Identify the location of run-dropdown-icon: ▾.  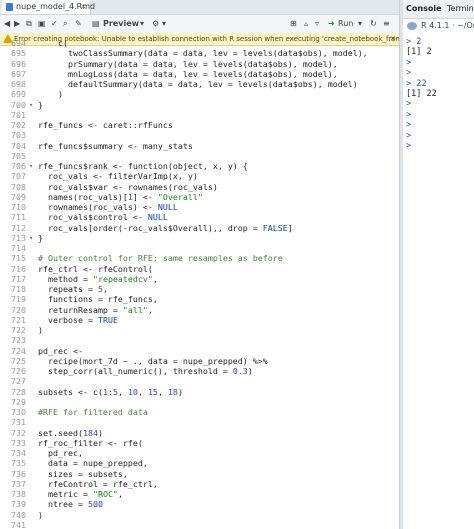
(360, 23).